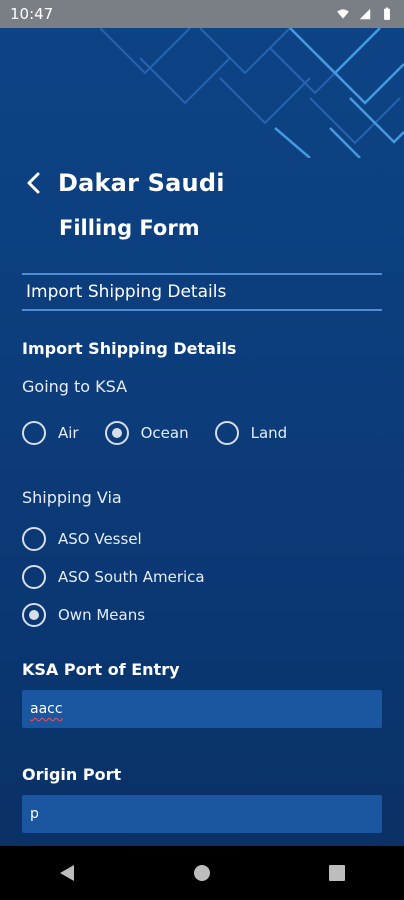  Describe the element at coordinates (141, 183) in the screenshot. I see `page-title: Dakar Saudi` at that location.